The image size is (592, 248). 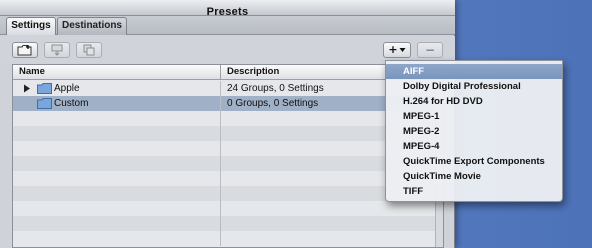 I want to click on row-description: 0 Groups, 0 Settings, so click(x=273, y=103).